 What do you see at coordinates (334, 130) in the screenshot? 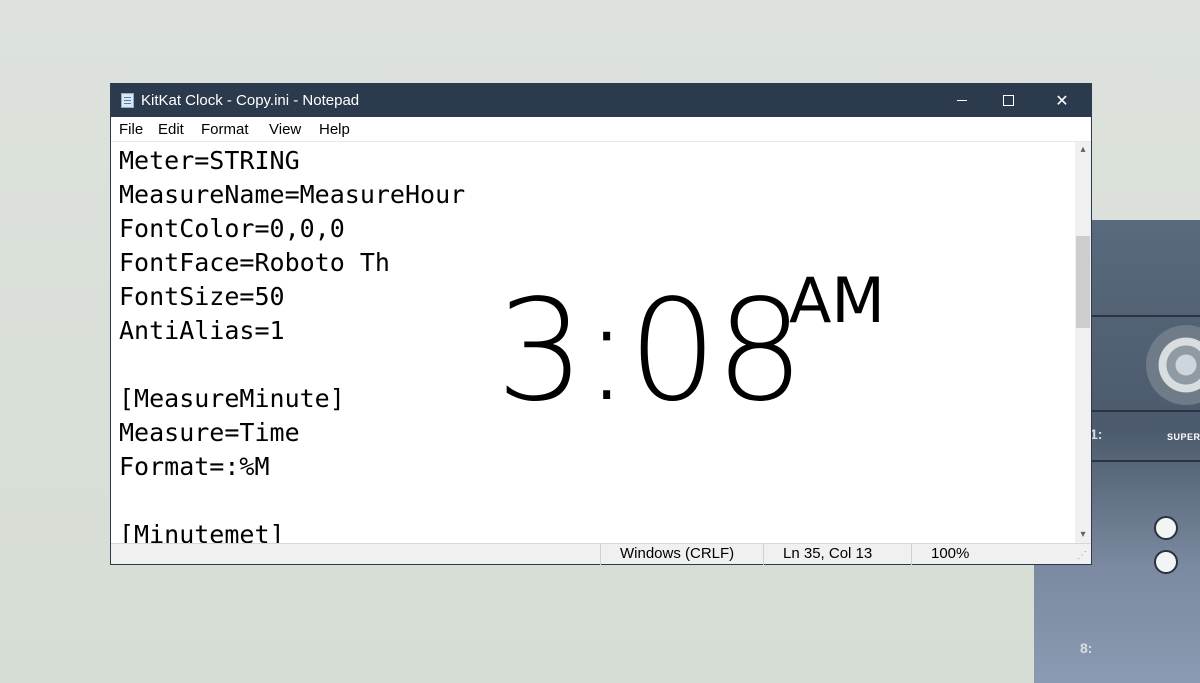
I see `menu-help: Help` at bounding box center [334, 130].